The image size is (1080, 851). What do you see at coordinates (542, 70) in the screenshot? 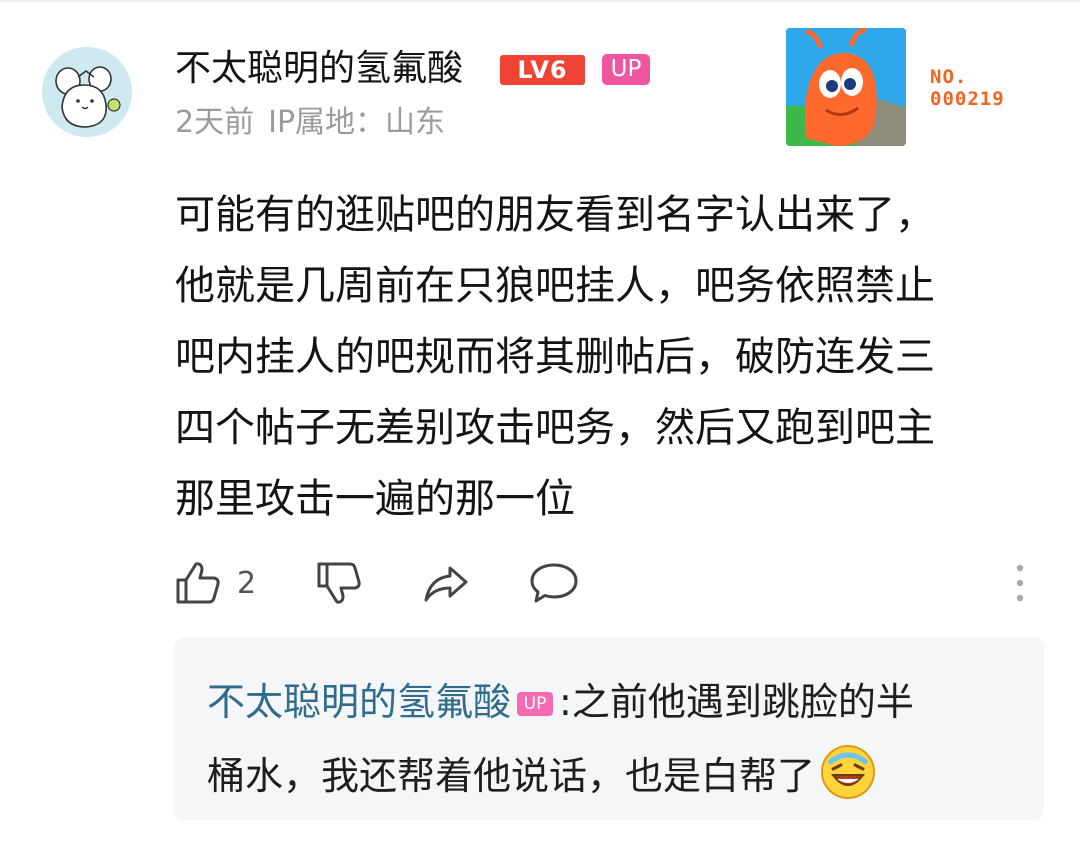
I see `level-badge: LV6` at bounding box center [542, 70].